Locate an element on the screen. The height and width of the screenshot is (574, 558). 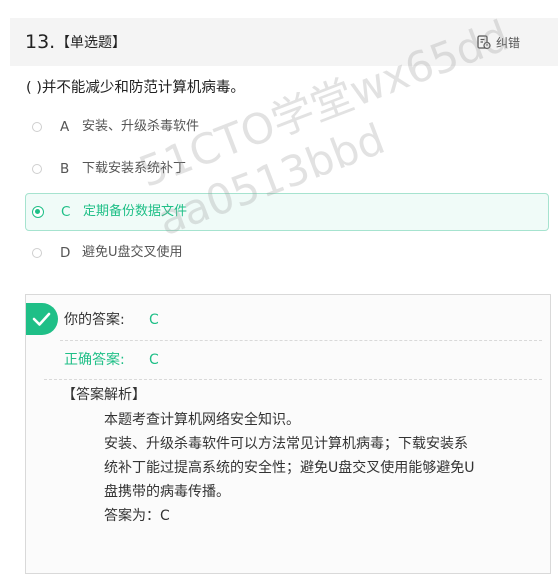
option-b: B 下载安装系统补丁 is located at coordinates (287, 170).